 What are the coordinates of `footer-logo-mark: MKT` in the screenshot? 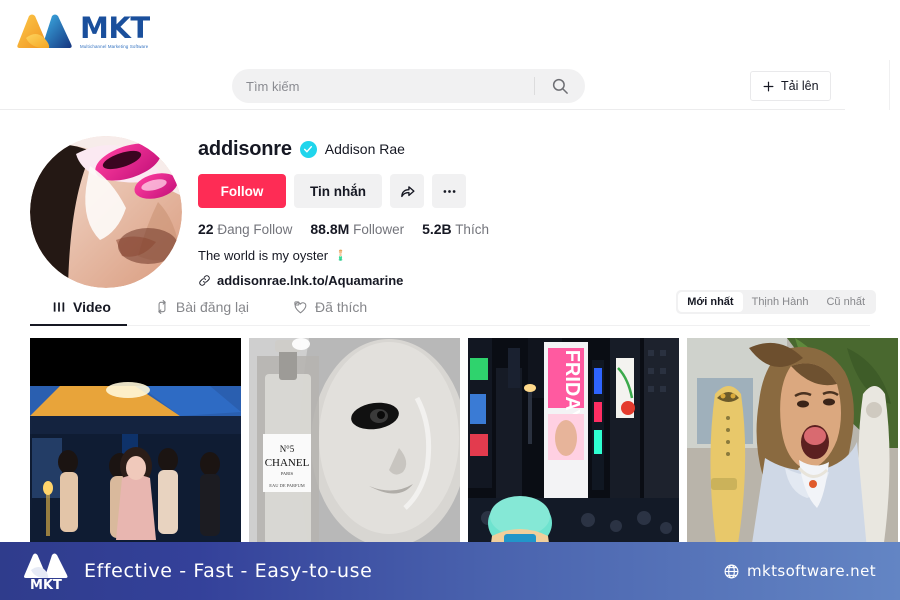 It's located at (46, 573).